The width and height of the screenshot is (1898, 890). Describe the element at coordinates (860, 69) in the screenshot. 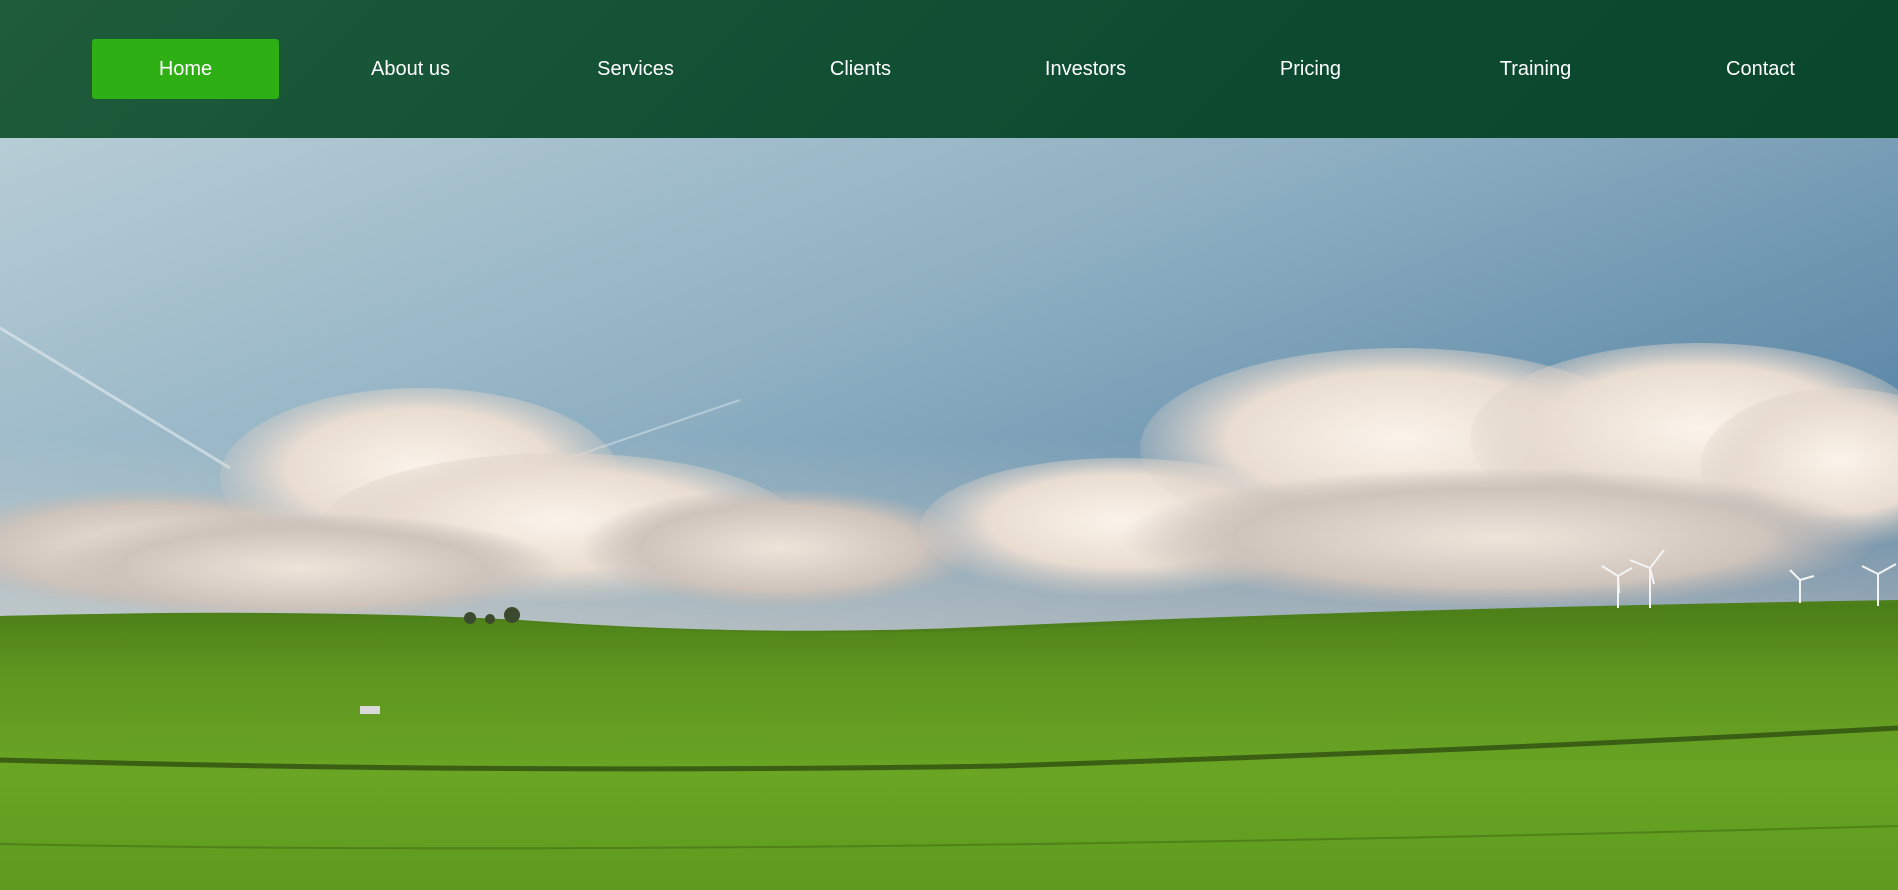

I see `nav-item-clients: Clients` at that location.